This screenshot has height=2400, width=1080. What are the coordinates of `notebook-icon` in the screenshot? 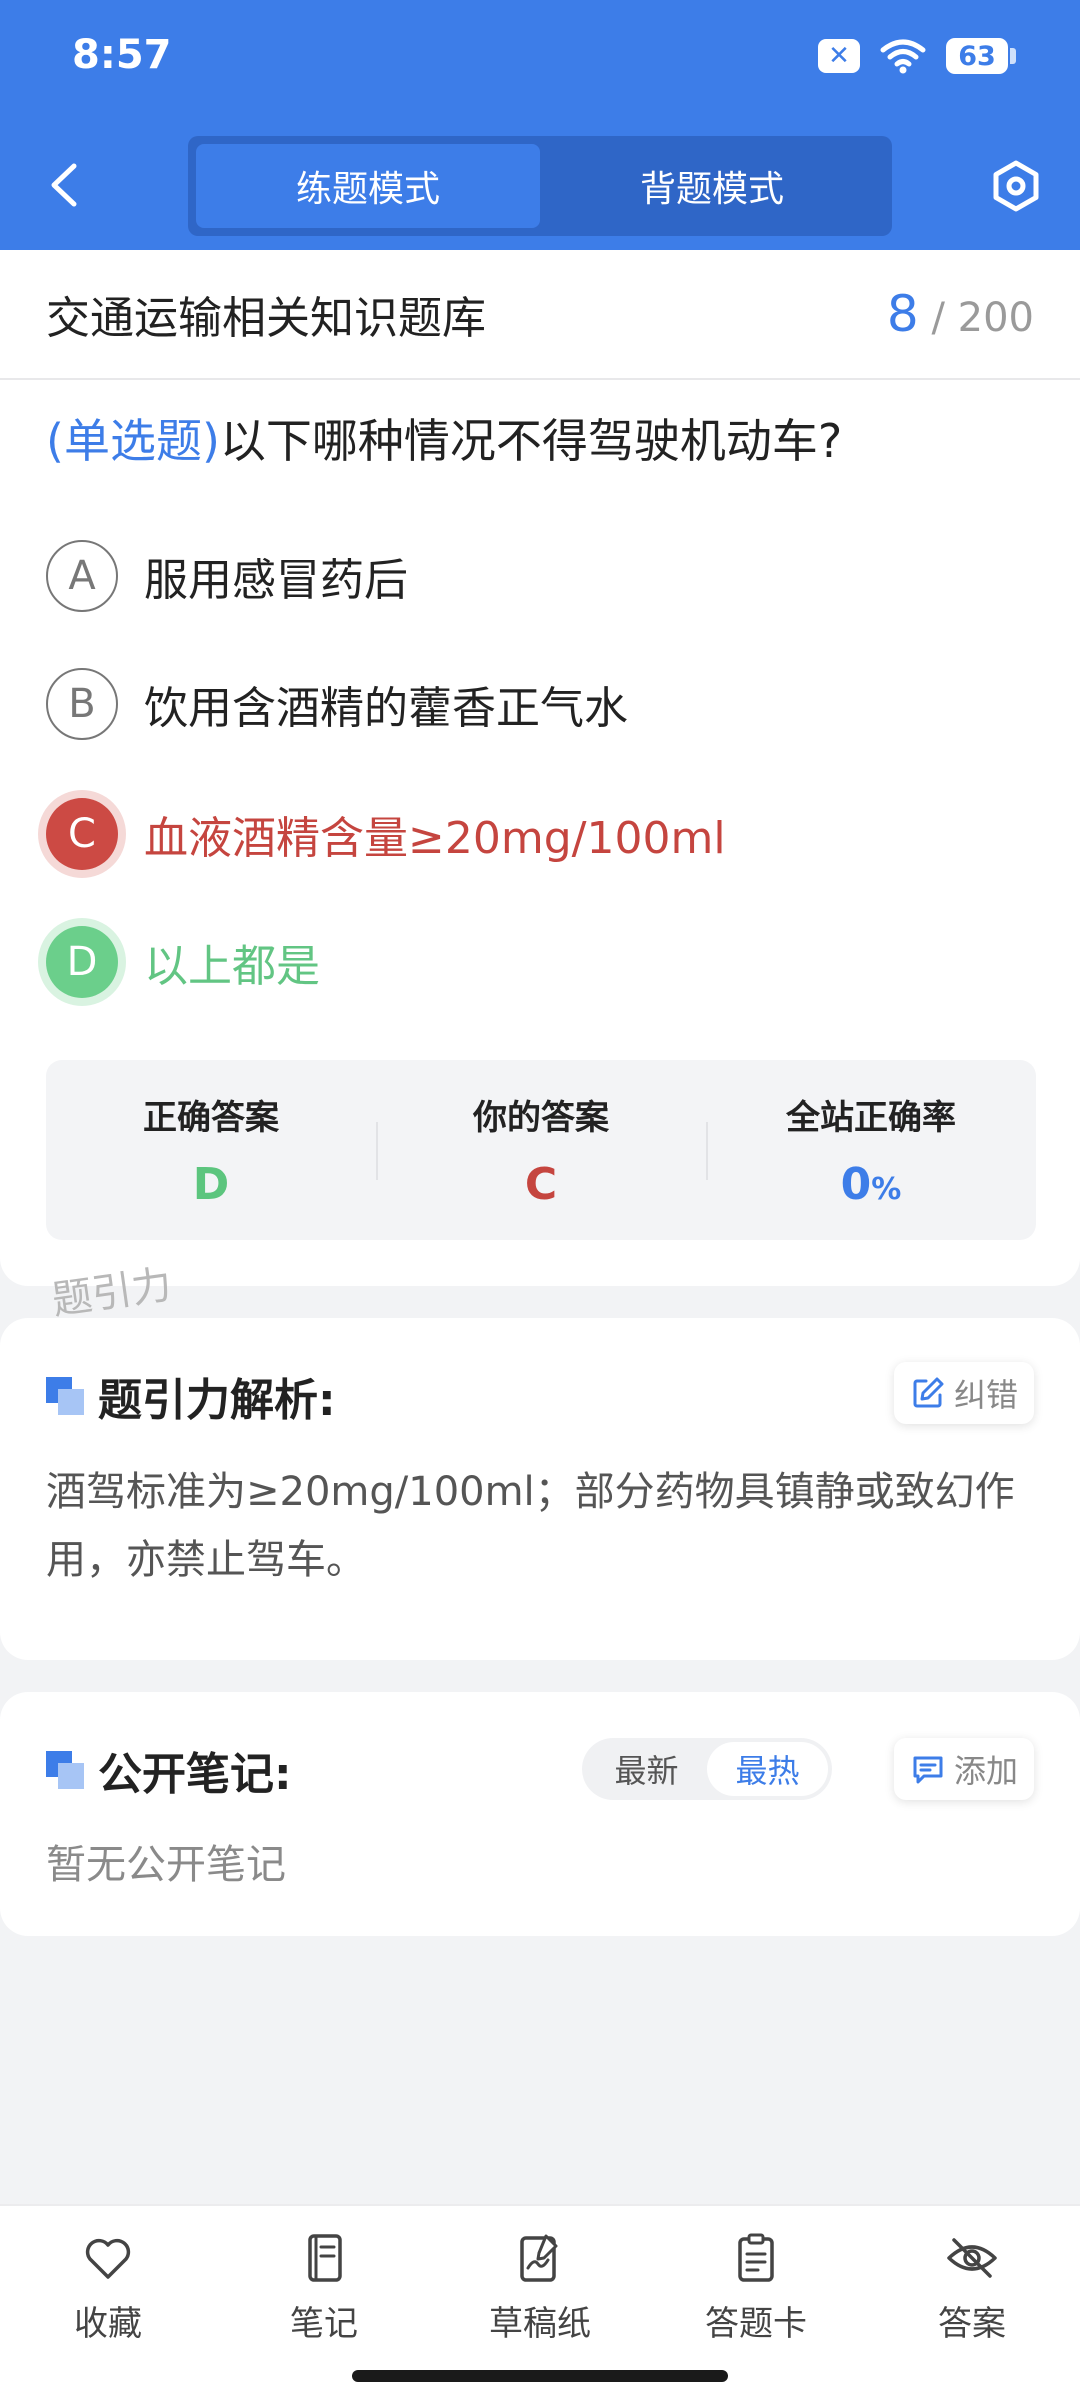 It's located at (325, 2258).